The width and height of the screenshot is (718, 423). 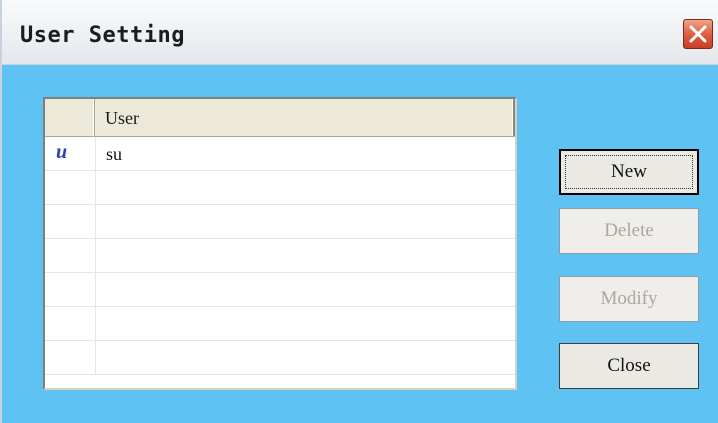 I want to click on user-column-header: User, so click(x=305, y=117).